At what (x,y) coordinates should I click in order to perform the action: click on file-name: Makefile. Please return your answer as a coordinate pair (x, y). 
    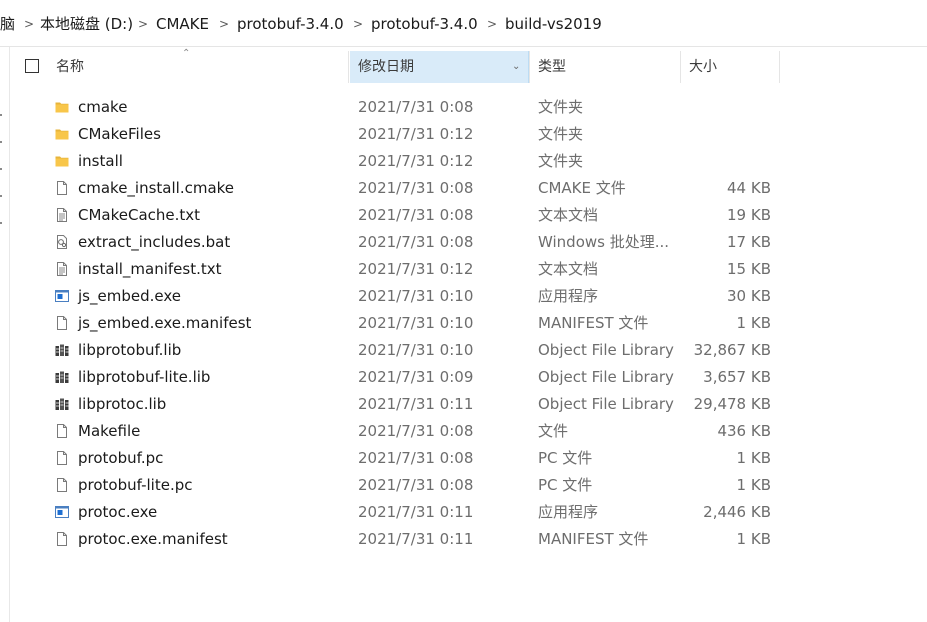
    Looking at the image, I should click on (109, 431).